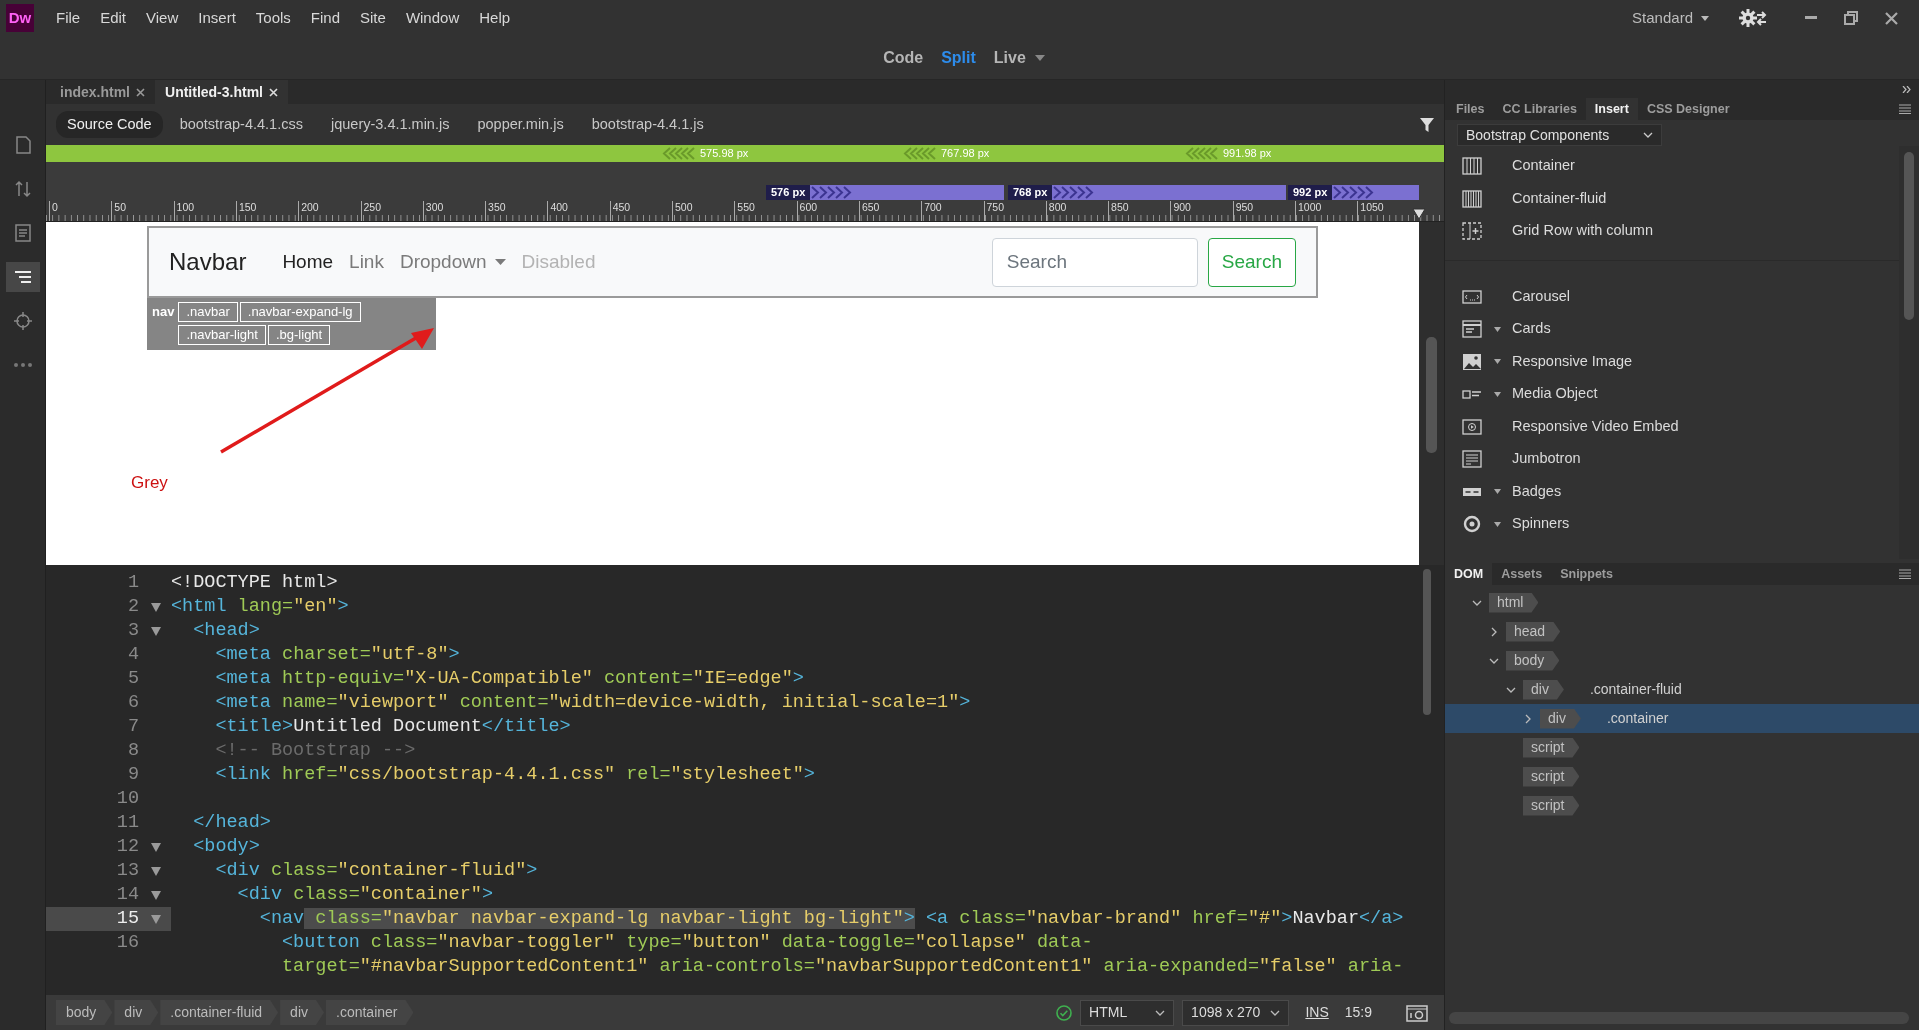  I want to click on nav-link: Home, so click(308, 262).